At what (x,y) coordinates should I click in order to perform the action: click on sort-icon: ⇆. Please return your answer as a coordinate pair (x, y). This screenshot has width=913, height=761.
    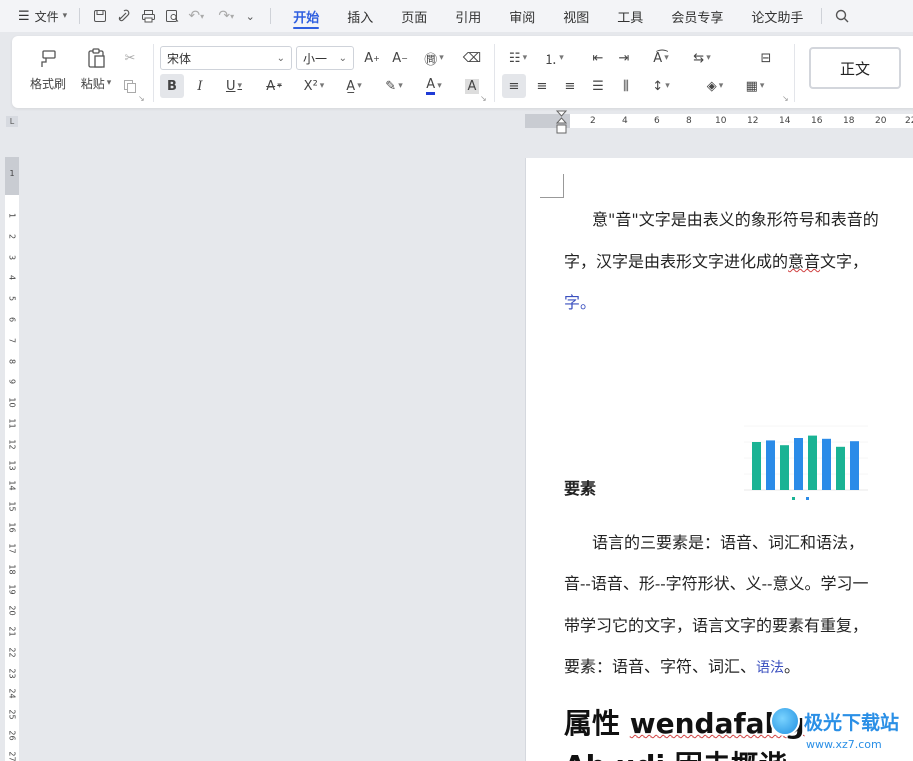
    Looking at the image, I should click on (702, 58).